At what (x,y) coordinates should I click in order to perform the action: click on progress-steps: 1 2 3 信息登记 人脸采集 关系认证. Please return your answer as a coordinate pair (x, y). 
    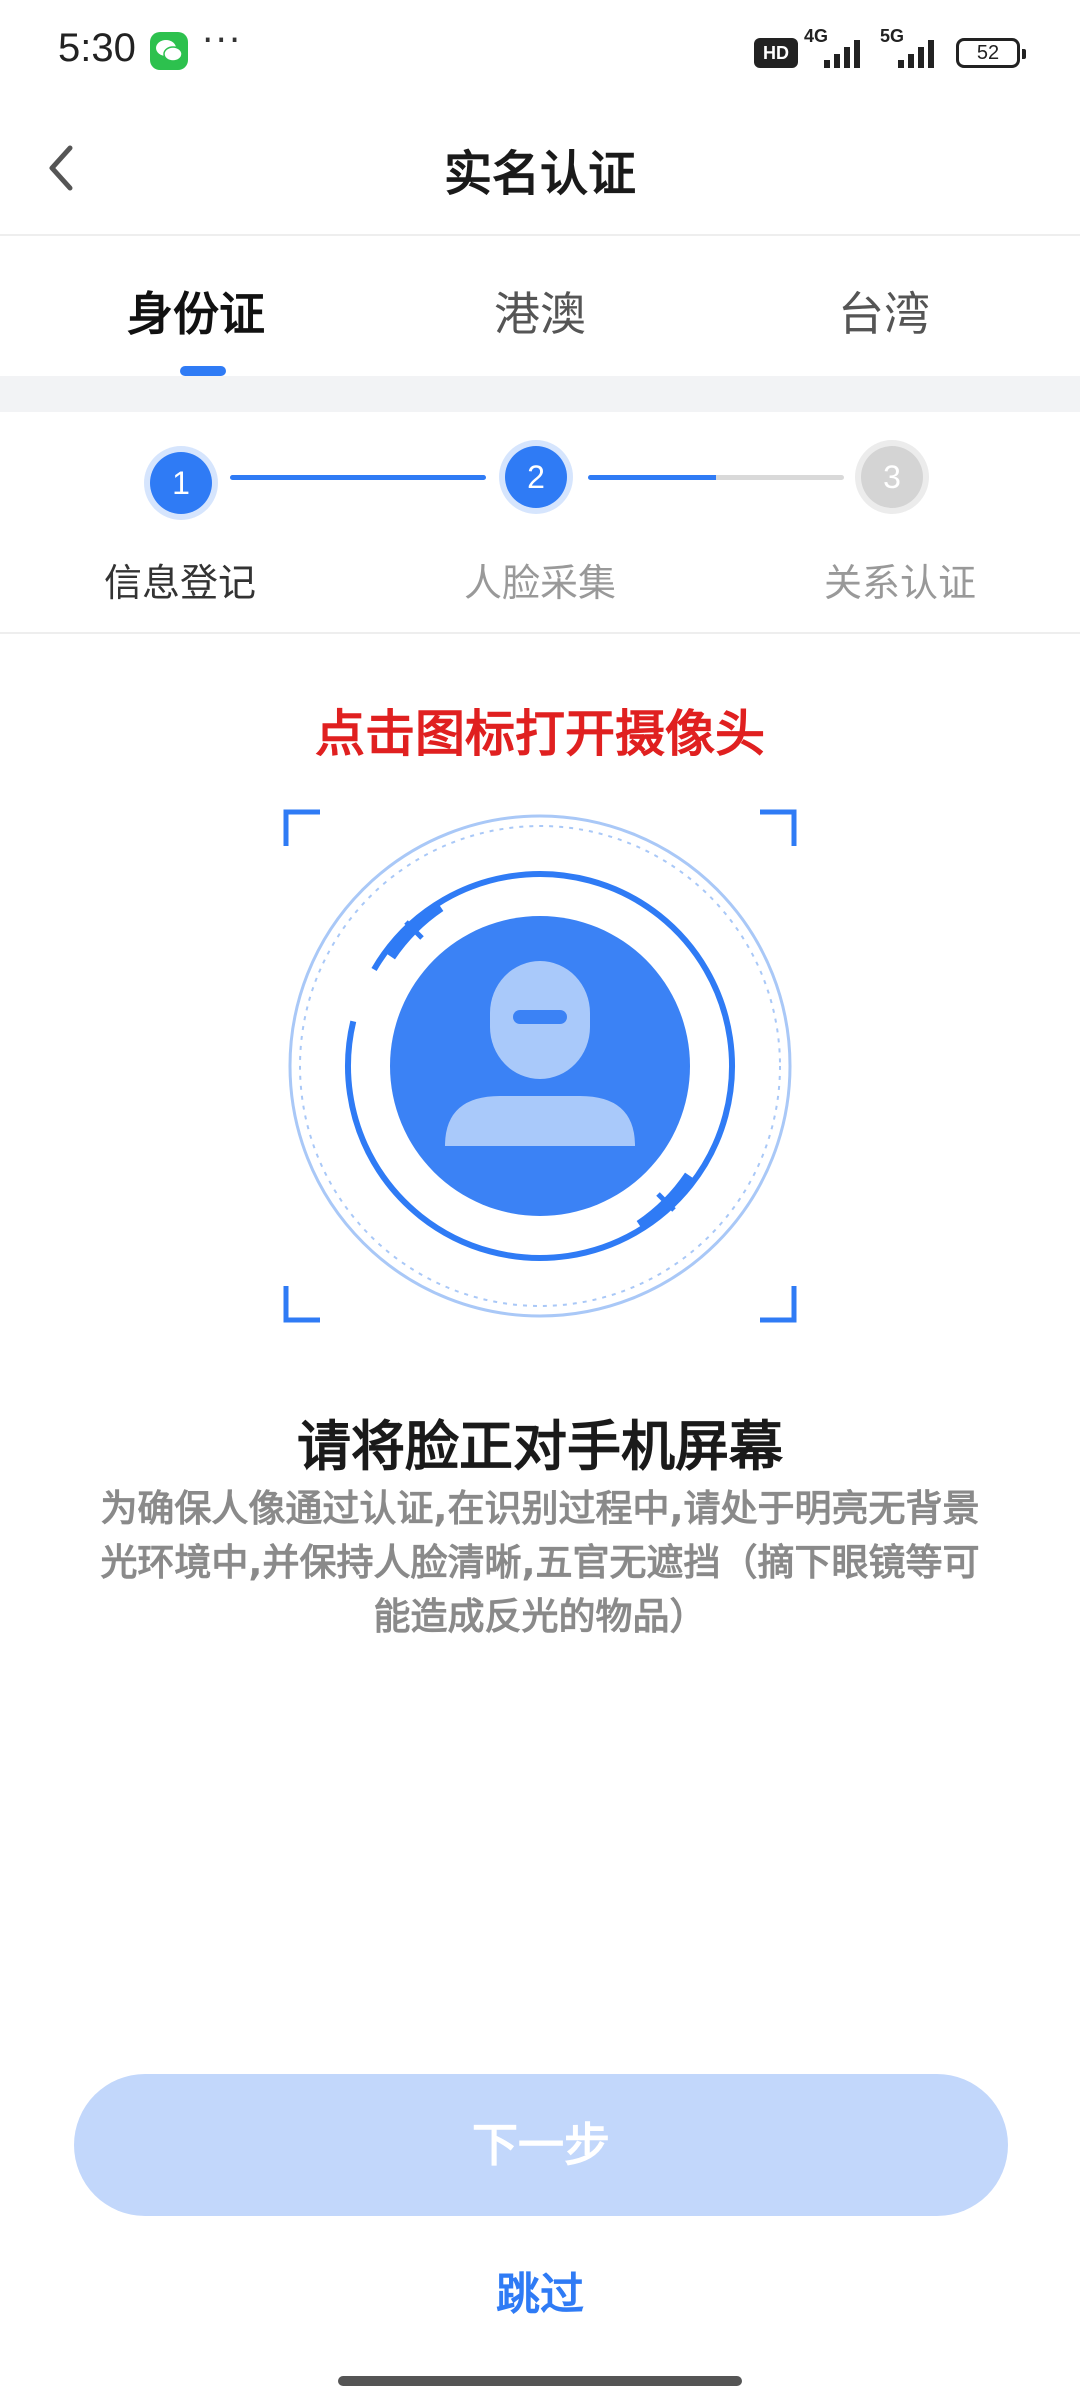
    Looking at the image, I should click on (540, 523).